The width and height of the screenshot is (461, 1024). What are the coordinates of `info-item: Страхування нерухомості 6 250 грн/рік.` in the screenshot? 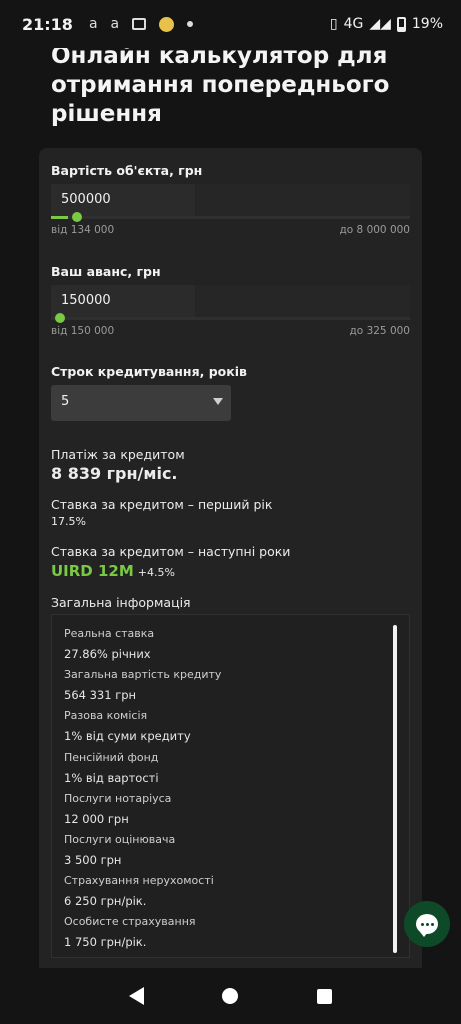 It's located at (139, 891).